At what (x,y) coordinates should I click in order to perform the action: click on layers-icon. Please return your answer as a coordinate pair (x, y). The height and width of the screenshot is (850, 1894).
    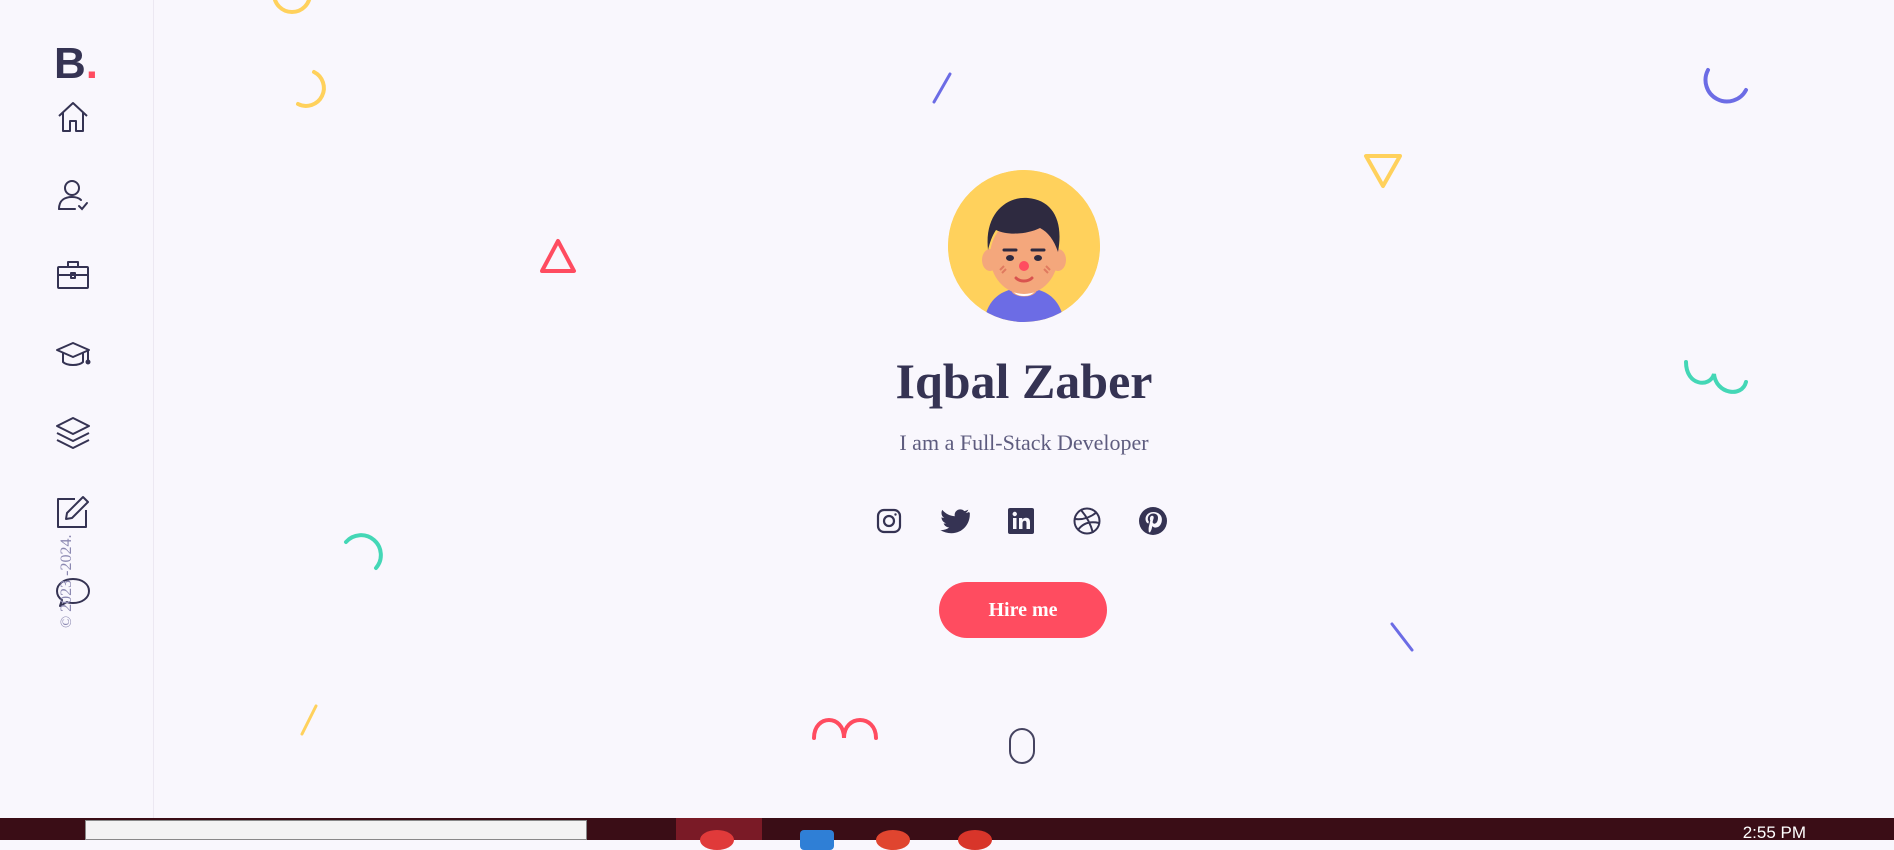
    Looking at the image, I should click on (73, 433).